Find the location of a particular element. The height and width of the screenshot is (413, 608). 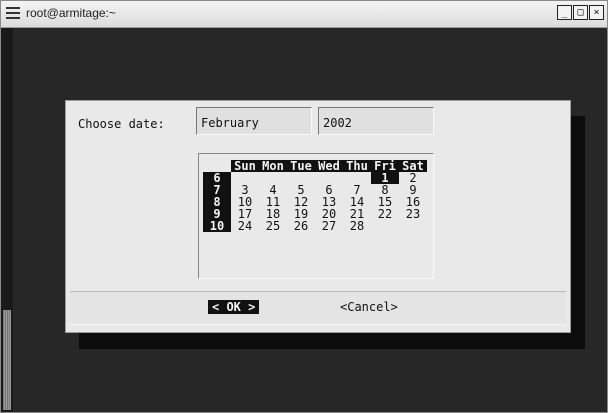

week-number: 10 is located at coordinates (217, 226).